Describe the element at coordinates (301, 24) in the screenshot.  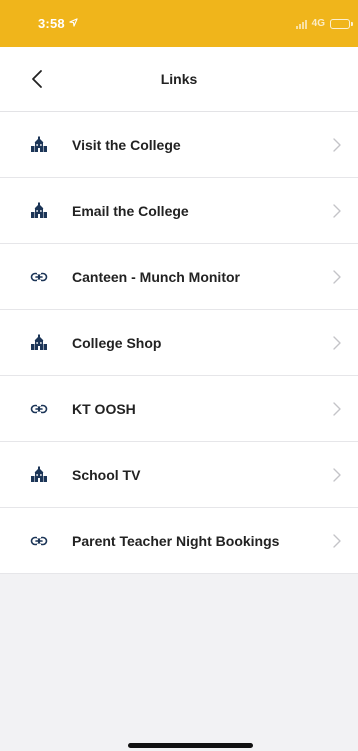
I see `signal-icon` at that location.